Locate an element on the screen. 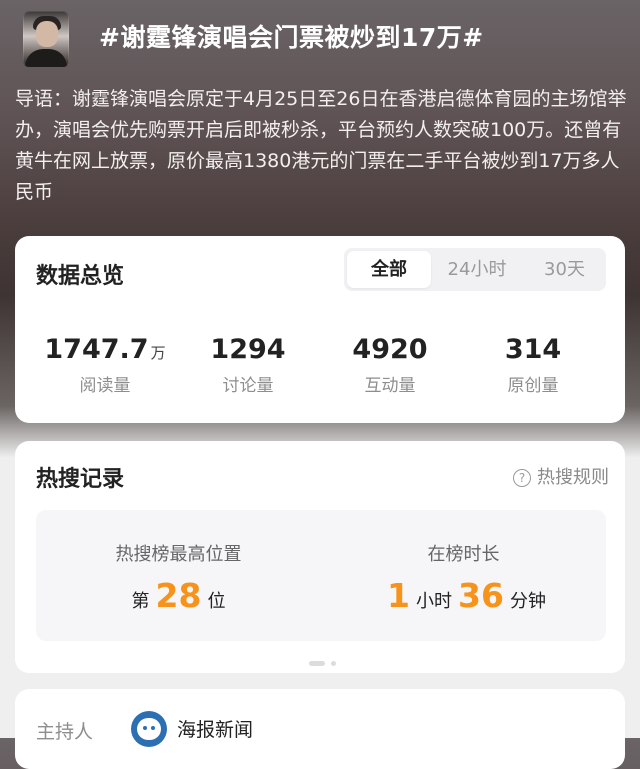  duration-hours: 1 is located at coordinates (399, 595).